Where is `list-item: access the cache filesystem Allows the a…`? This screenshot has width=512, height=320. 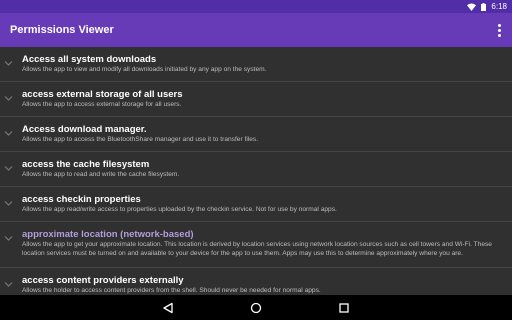
list-item: access the cache filesystem Allows the a… is located at coordinates (256, 169).